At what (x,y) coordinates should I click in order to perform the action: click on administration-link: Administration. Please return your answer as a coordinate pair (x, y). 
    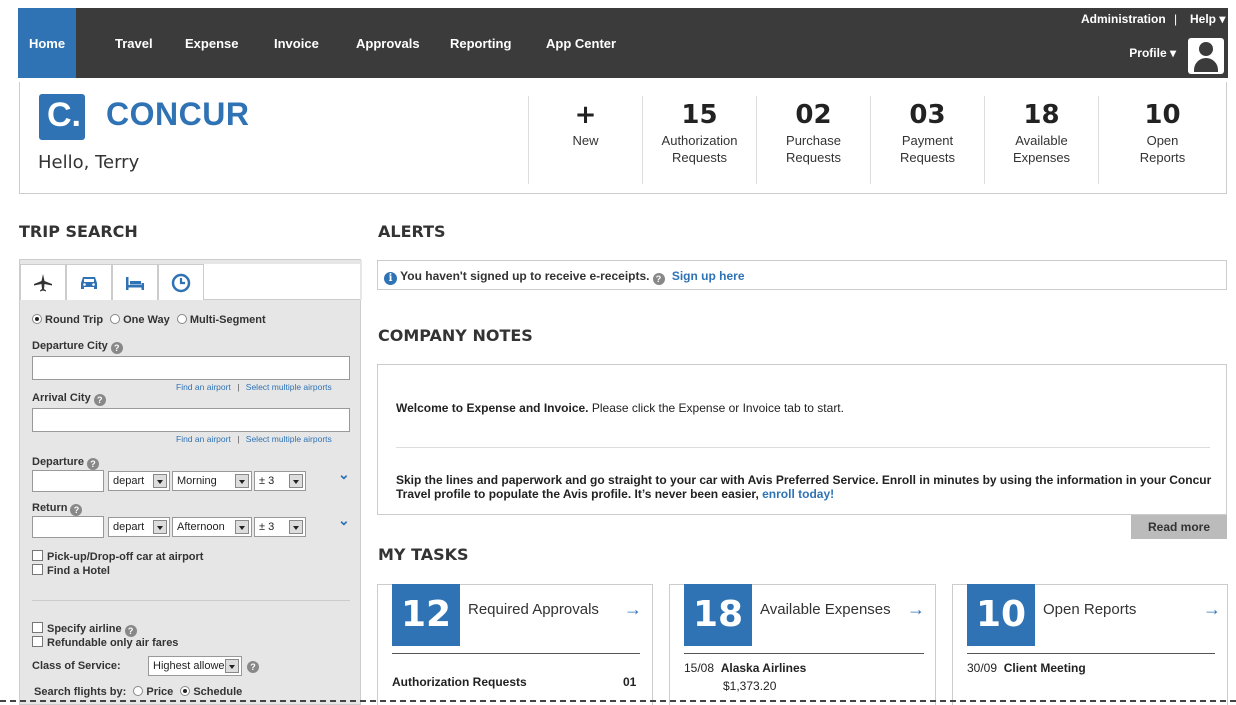
    Looking at the image, I should click on (1123, 19).